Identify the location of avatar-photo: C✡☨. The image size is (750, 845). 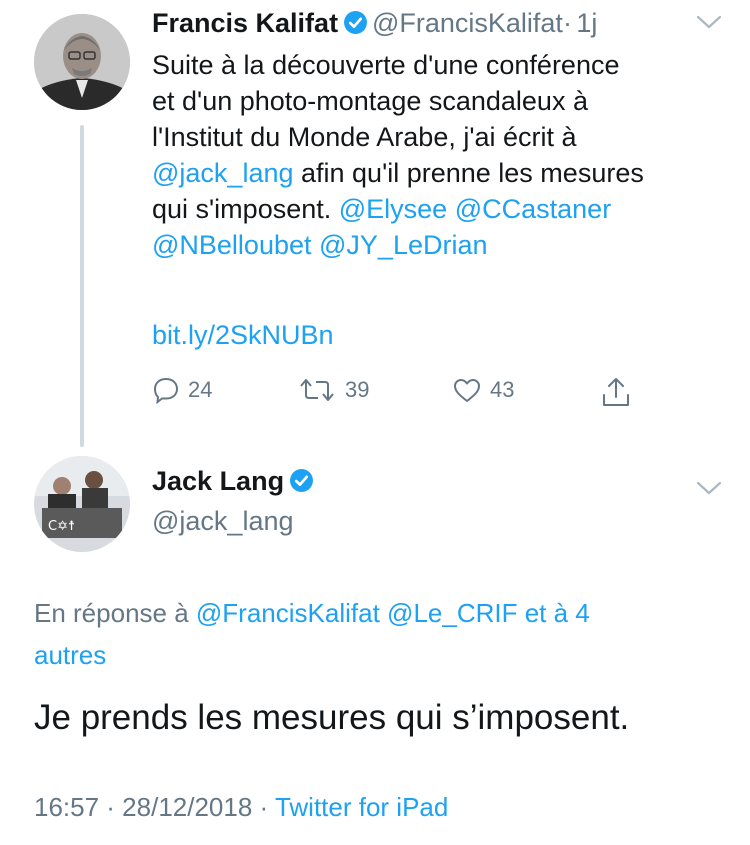
(82, 504).